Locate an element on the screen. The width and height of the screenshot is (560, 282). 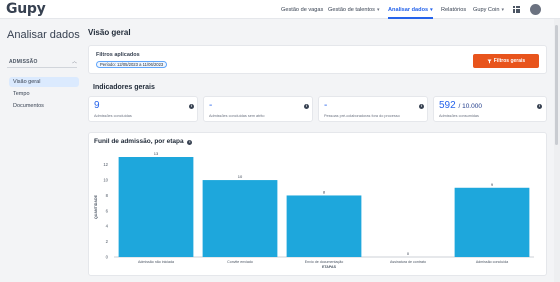
sidebar-section-admissao: ADMISSÃO is located at coordinates (23, 62).